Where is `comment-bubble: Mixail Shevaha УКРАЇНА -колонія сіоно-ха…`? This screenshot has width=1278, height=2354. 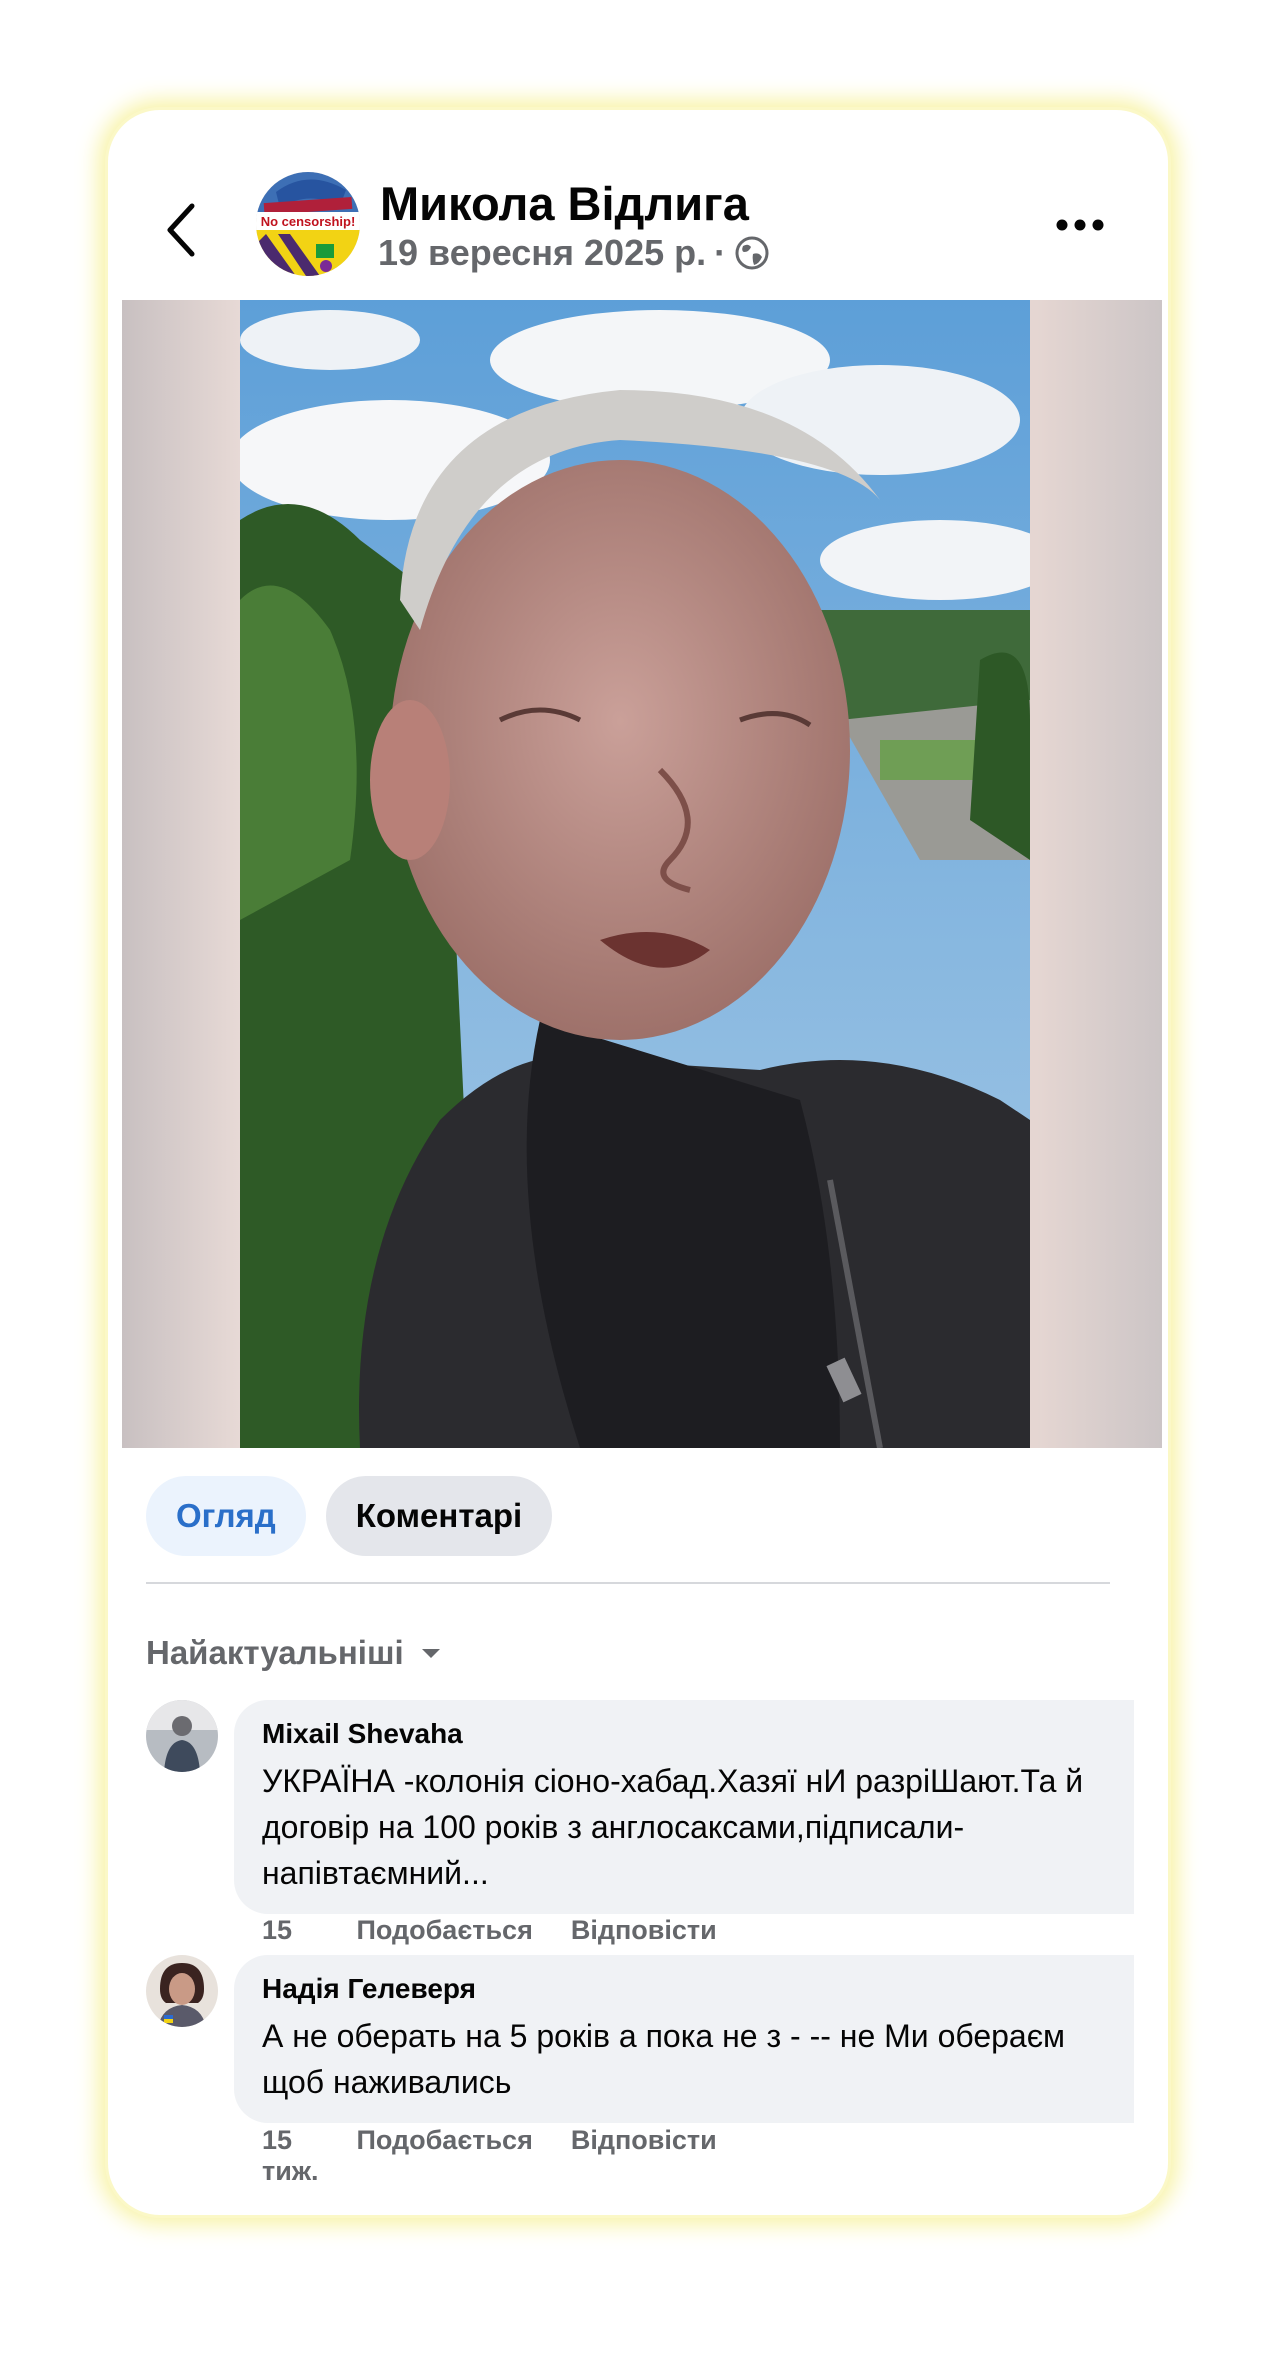 comment-bubble: Mixail Shevaha УКРАЇНА -колонія сіоно-ха… is located at coordinates (684, 1807).